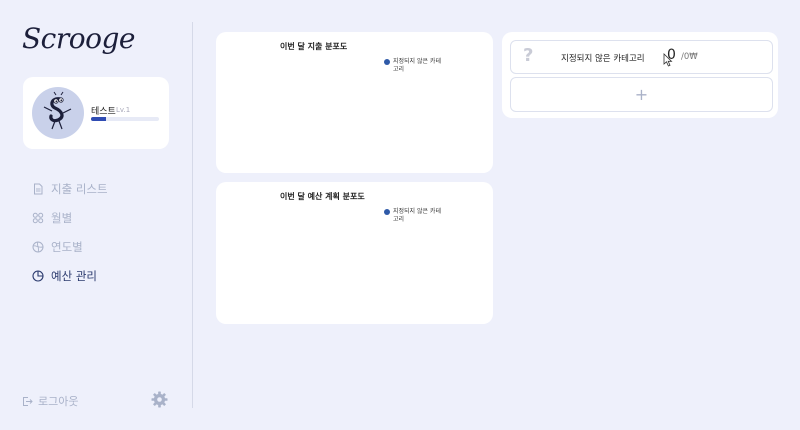  I want to click on profile-card: 테스트 Lv.1, so click(96, 113).